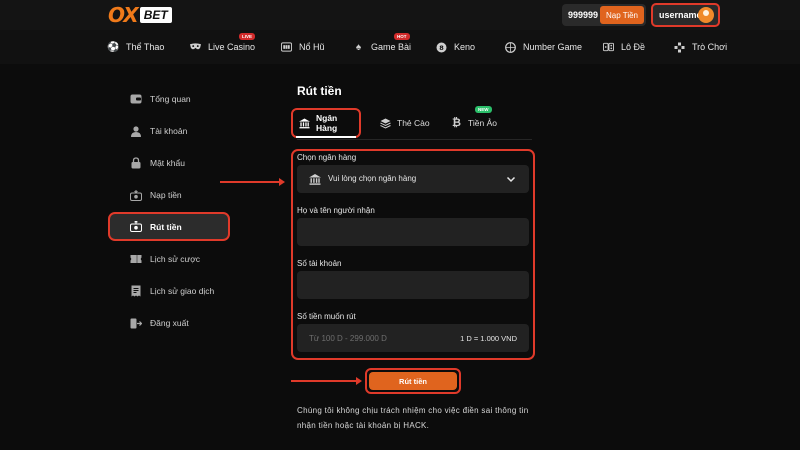 The height and width of the screenshot is (450, 800). Describe the element at coordinates (136, 163) in the screenshot. I see `lock-icon` at that location.